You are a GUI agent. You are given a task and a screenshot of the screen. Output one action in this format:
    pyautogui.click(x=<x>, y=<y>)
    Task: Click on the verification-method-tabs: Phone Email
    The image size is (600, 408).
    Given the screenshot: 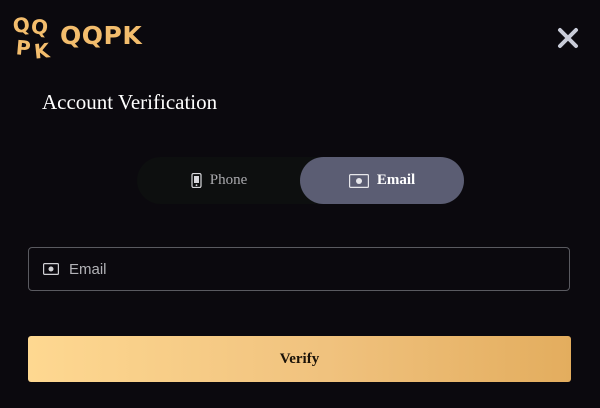 What is the action you would take?
    pyautogui.click(x=300, y=180)
    